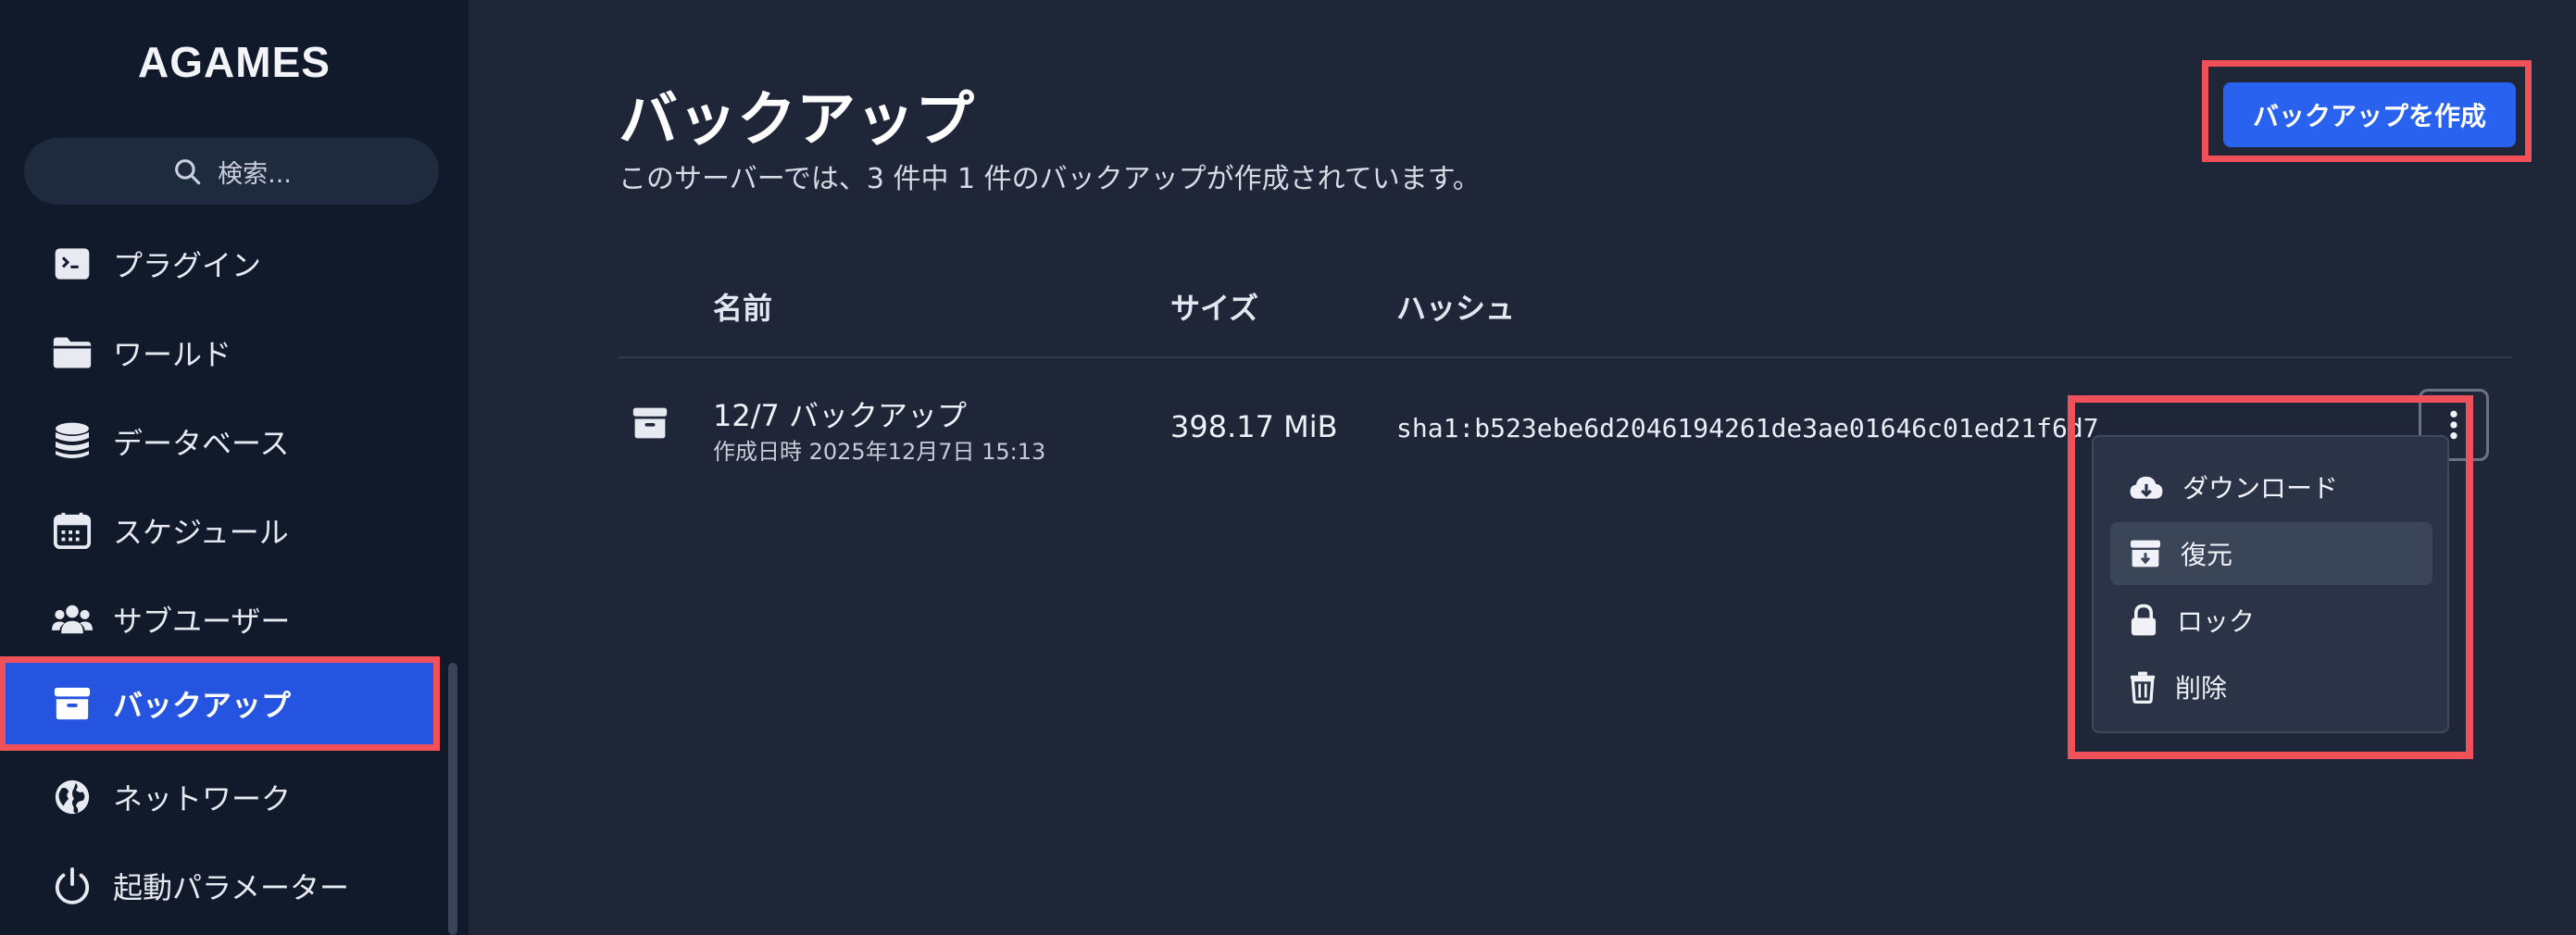 Image resolution: width=2576 pixels, height=935 pixels. I want to click on sidebar-item-label: プラグイン, so click(188, 265).